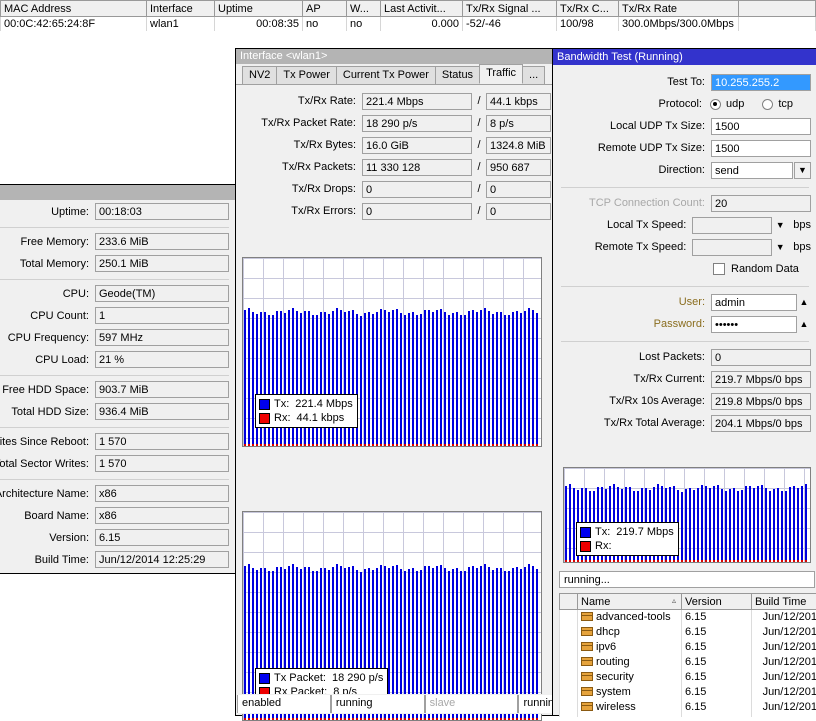  What do you see at coordinates (162, 211) in the screenshot?
I see `value-uptime: 00:18:03` at bounding box center [162, 211].